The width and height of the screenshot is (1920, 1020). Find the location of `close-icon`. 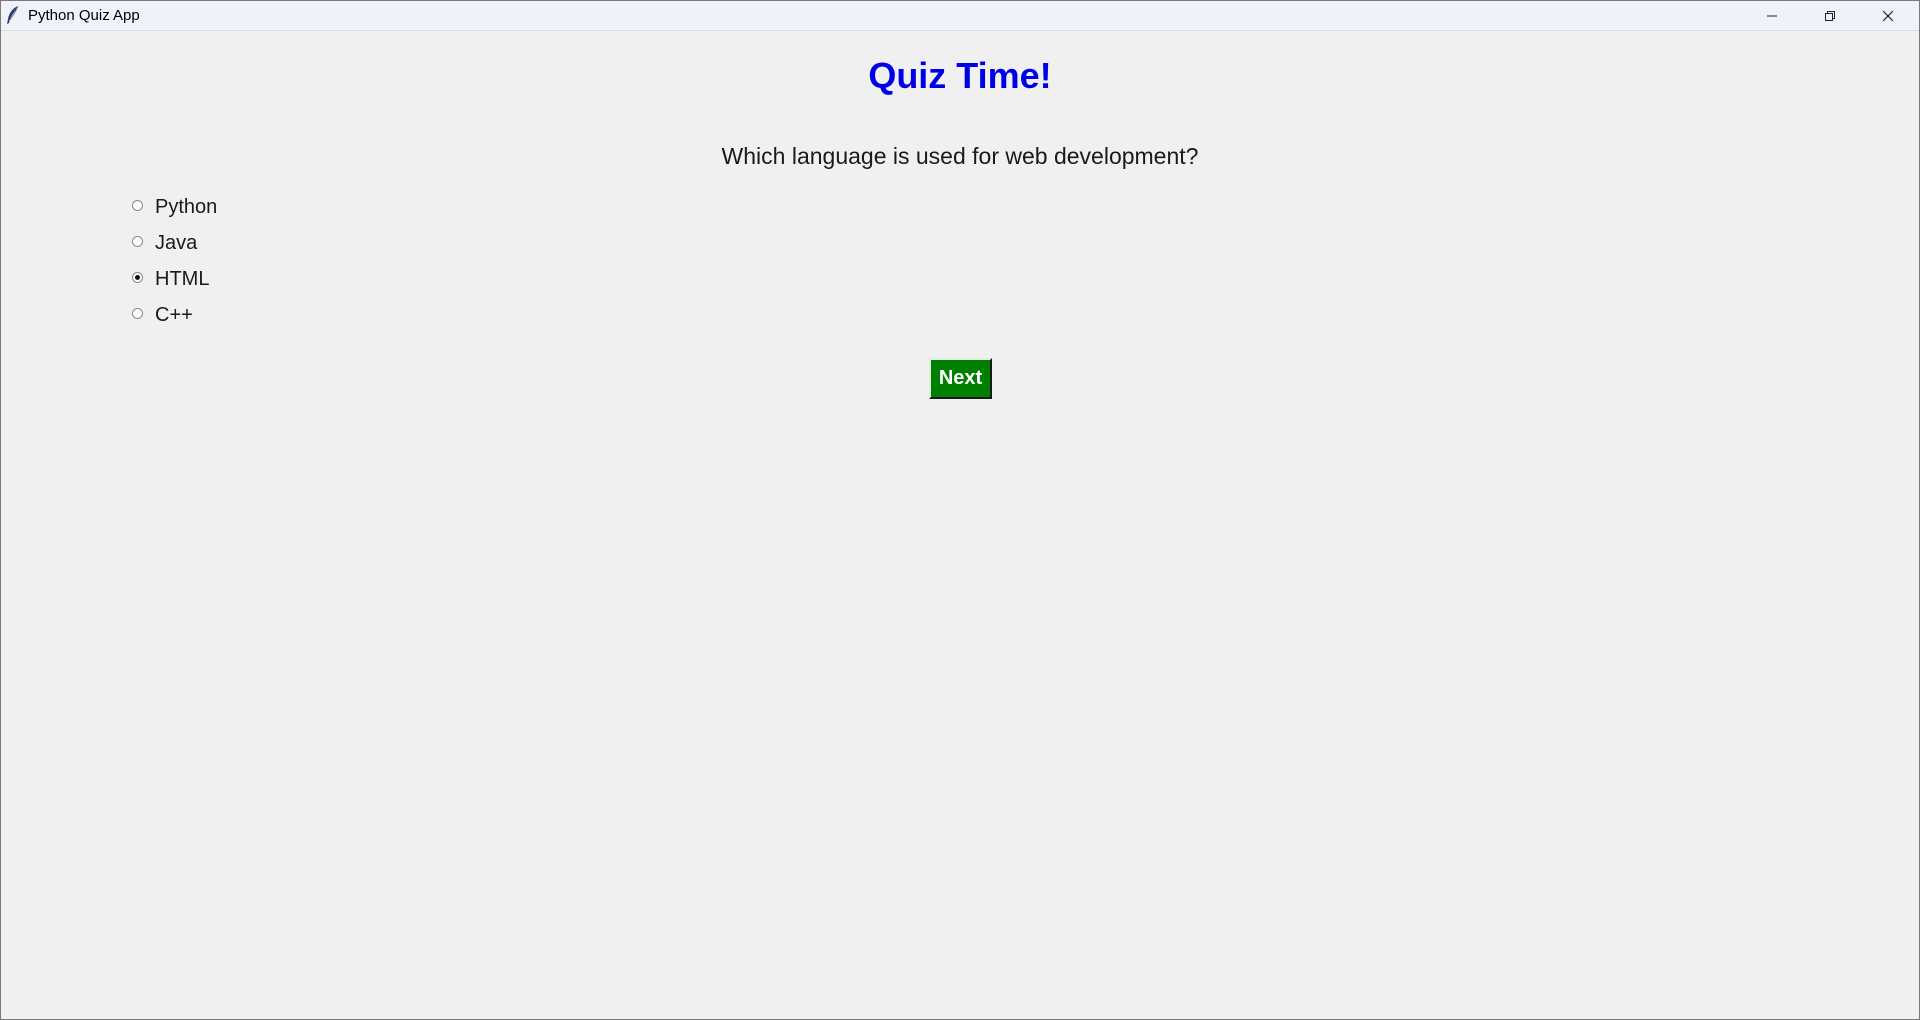

close-icon is located at coordinates (1888, 16).